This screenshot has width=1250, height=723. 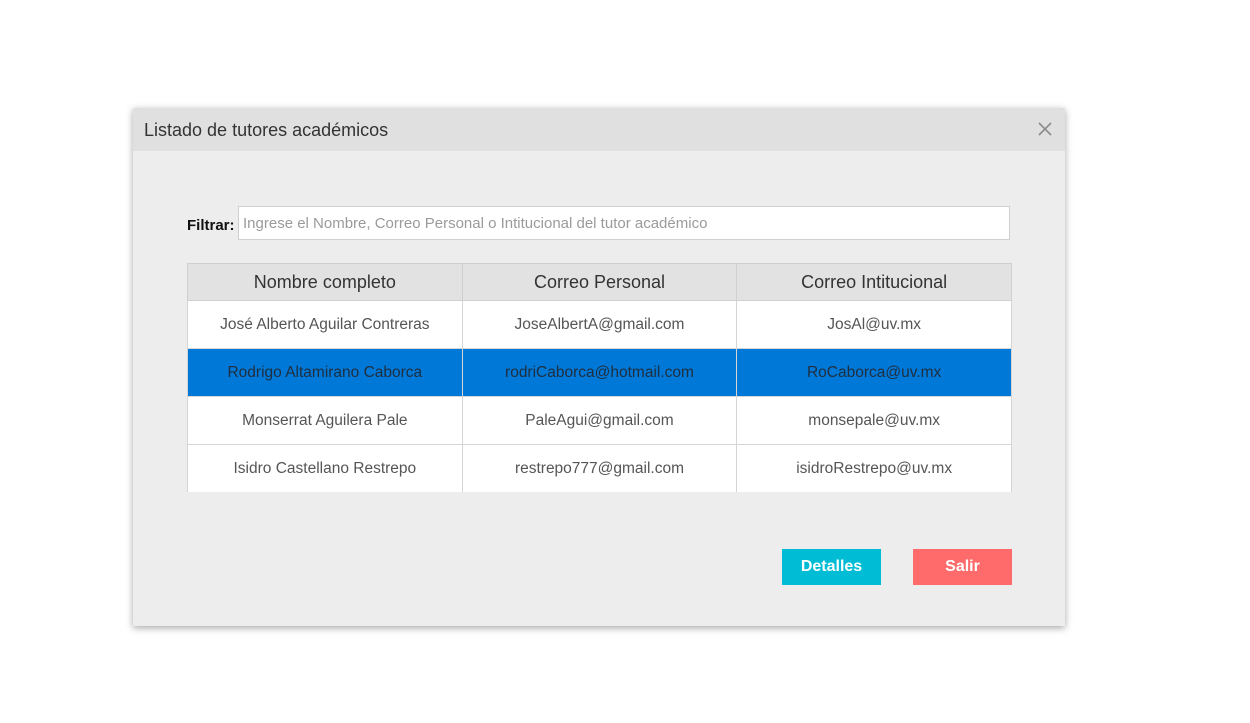 What do you see at coordinates (325, 282) in the screenshot?
I see `column-header-name: Nombre completo` at bounding box center [325, 282].